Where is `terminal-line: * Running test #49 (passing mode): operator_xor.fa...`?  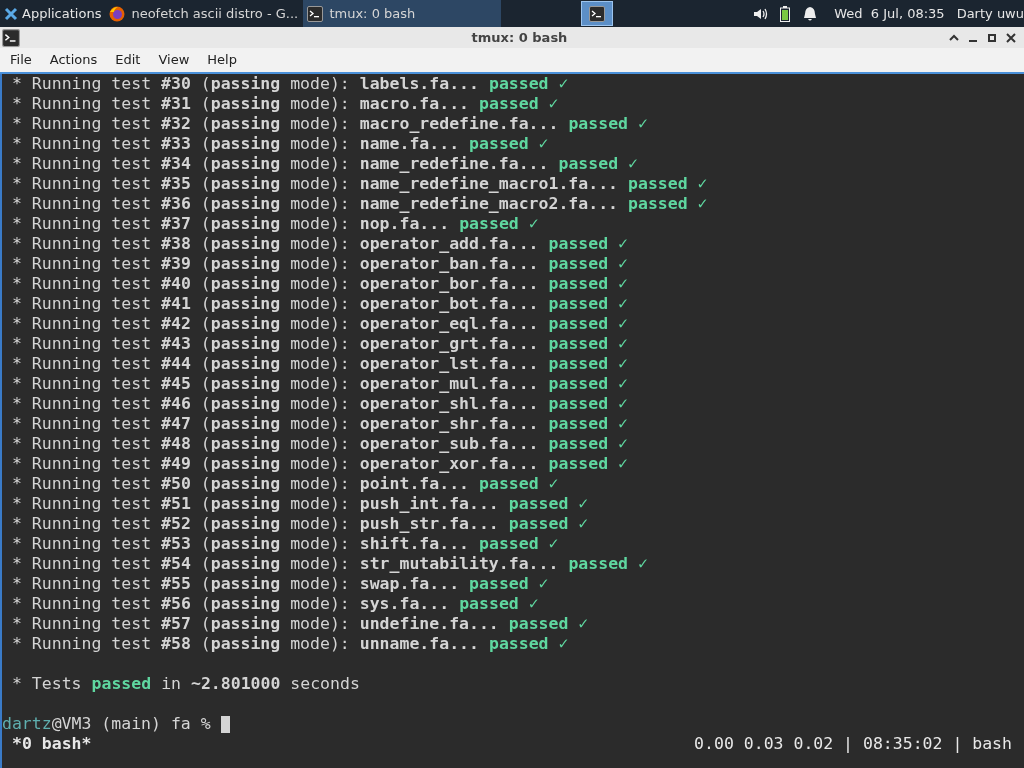 terminal-line: * Running test #49 (passing mode): operator_xor.fa... is located at coordinates (275, 464).